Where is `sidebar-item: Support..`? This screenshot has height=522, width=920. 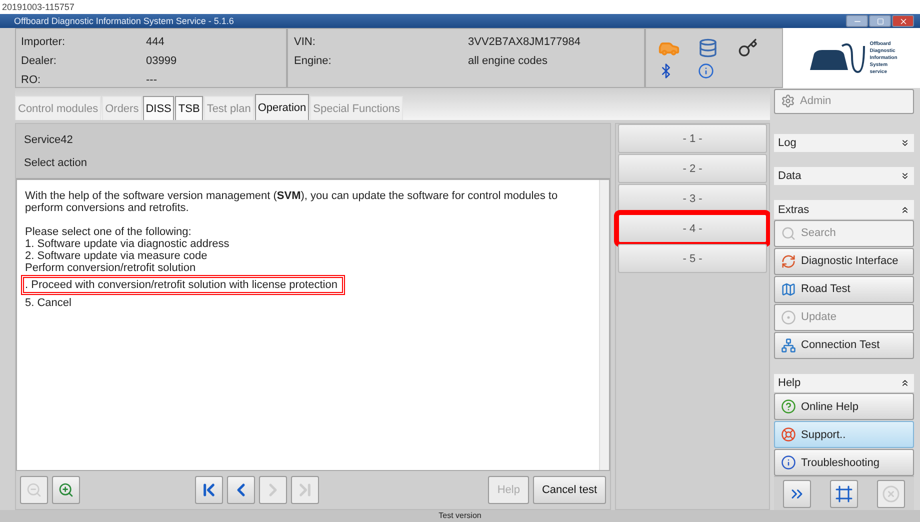
sidebar-item: Support.. is located at coordinates (844, 434).